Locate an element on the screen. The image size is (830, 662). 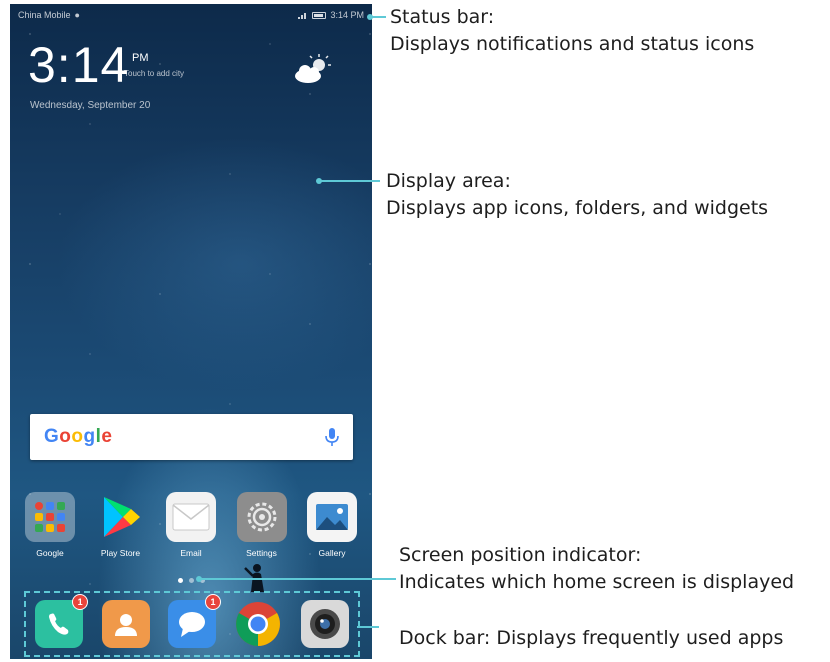
chrome-logo-icon is located at coordinates (258, 624).